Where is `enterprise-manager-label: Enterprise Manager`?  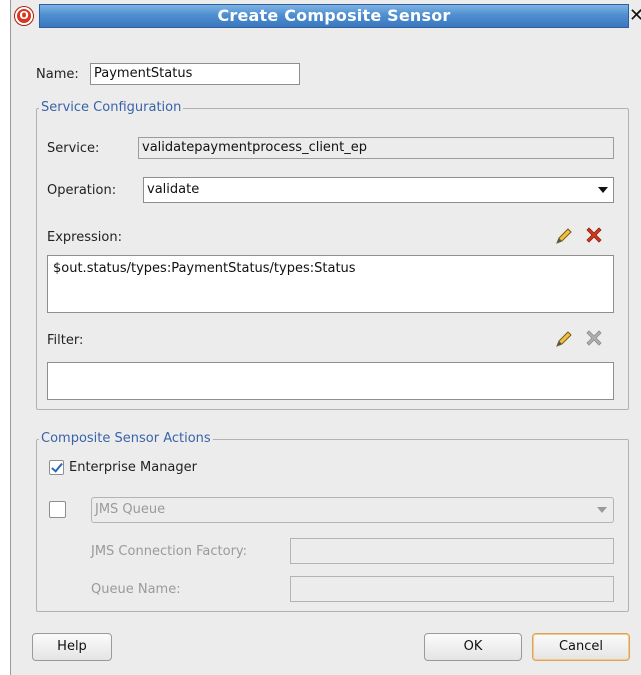
enterprise-manager-label: Enterprise Manager is located at coordinates (133, 467).